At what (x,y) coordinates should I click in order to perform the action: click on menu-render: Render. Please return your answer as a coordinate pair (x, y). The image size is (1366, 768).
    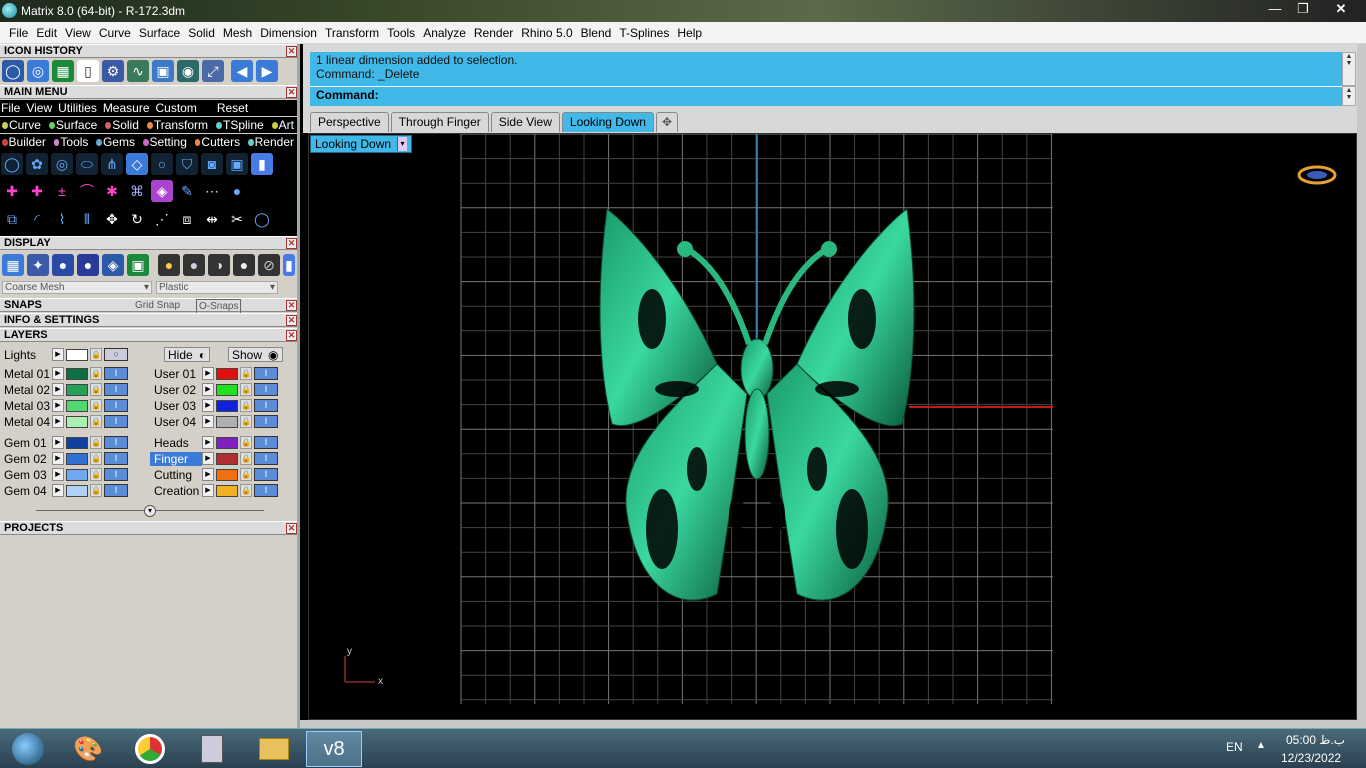
    Looking at the image, I should click on (493, 33).